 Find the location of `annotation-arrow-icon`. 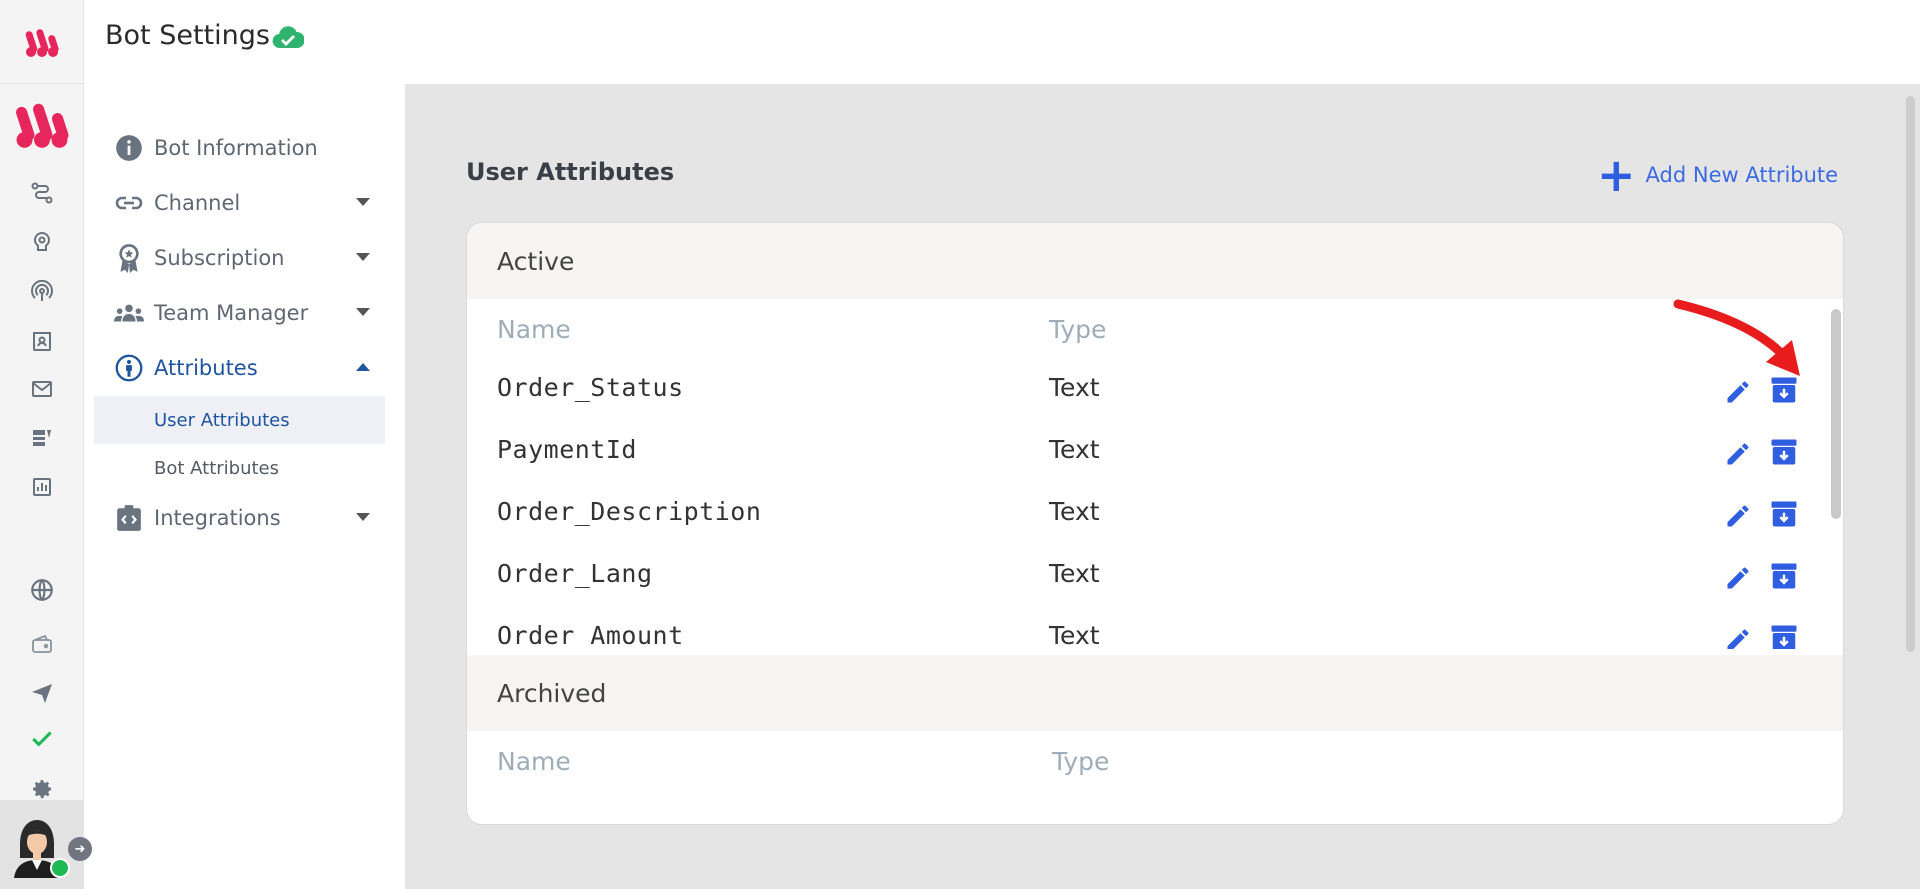

annotation-arrow-icon is located at coordinates (1736, 337).